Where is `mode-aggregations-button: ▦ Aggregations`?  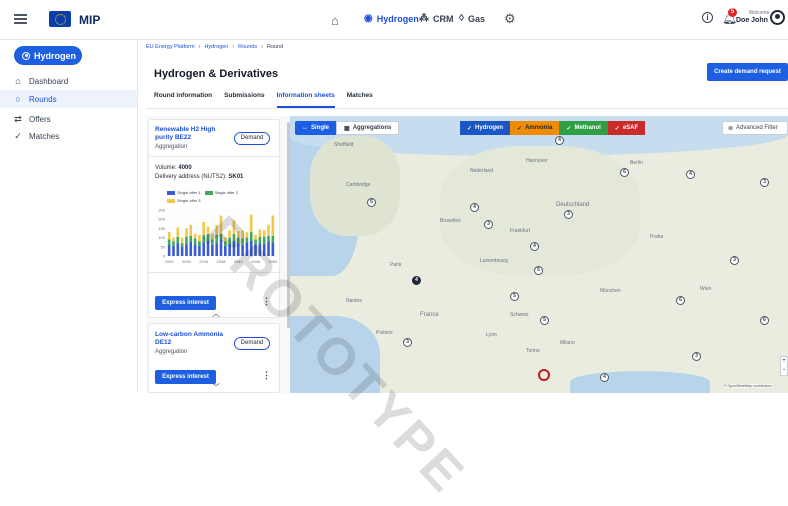
mode-aggregations-button: ▦ Aggregations is located at coordinates (368, 128).